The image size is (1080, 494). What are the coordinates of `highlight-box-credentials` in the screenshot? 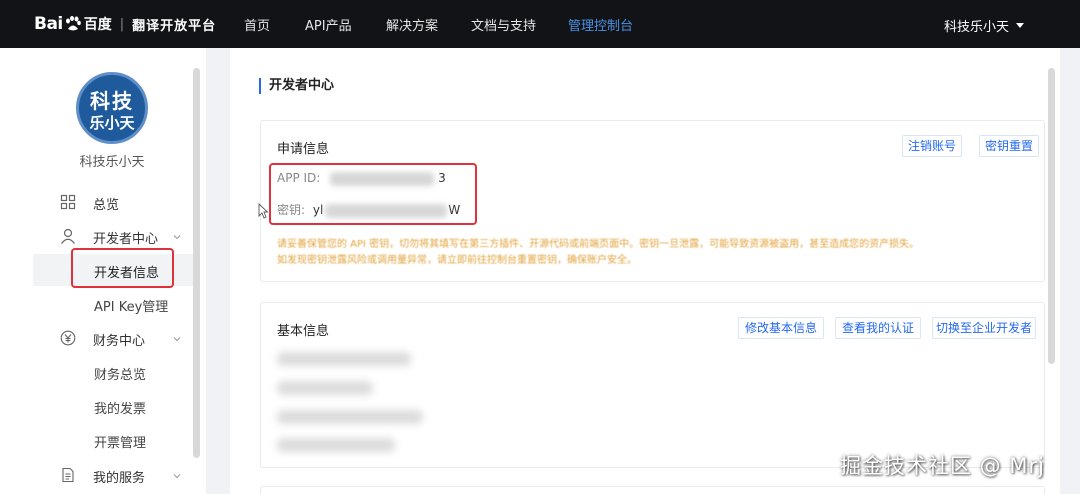 It's located at (373, 194).